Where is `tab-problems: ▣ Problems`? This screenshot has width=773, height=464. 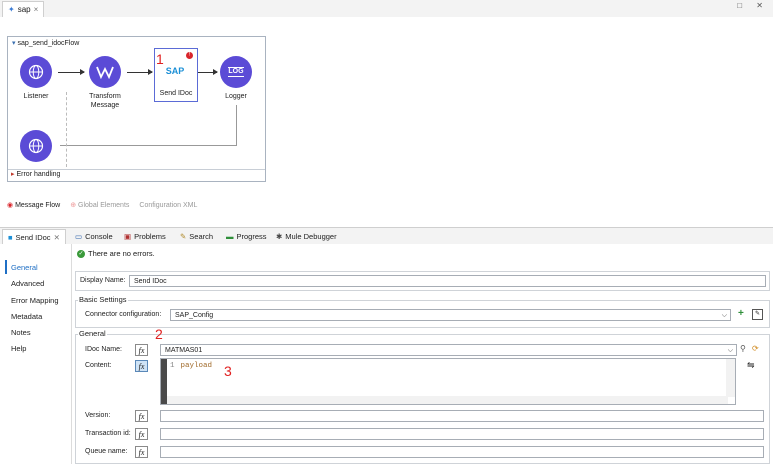 tab-problems: ▣ Problems is located at coordinates (145, 236).